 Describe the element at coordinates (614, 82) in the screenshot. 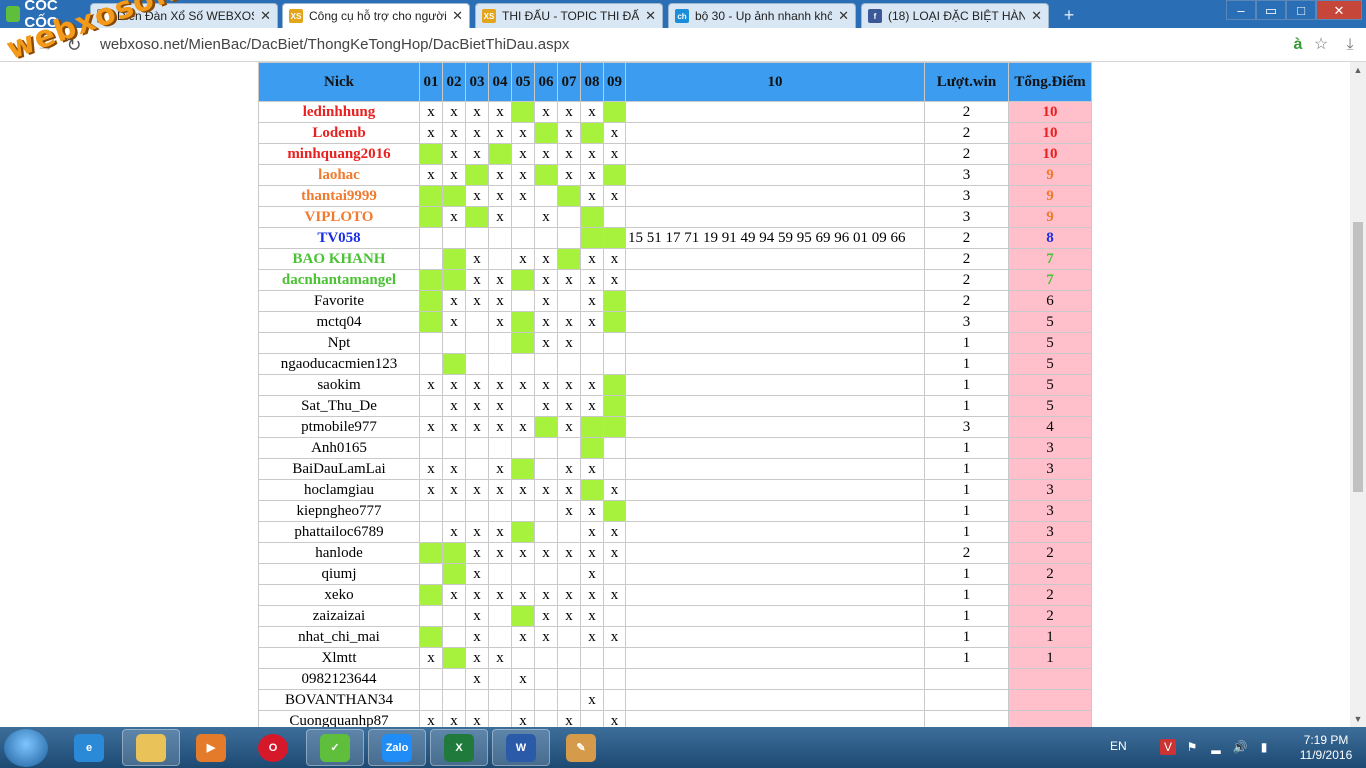

I see `column-header: 09` at that location.